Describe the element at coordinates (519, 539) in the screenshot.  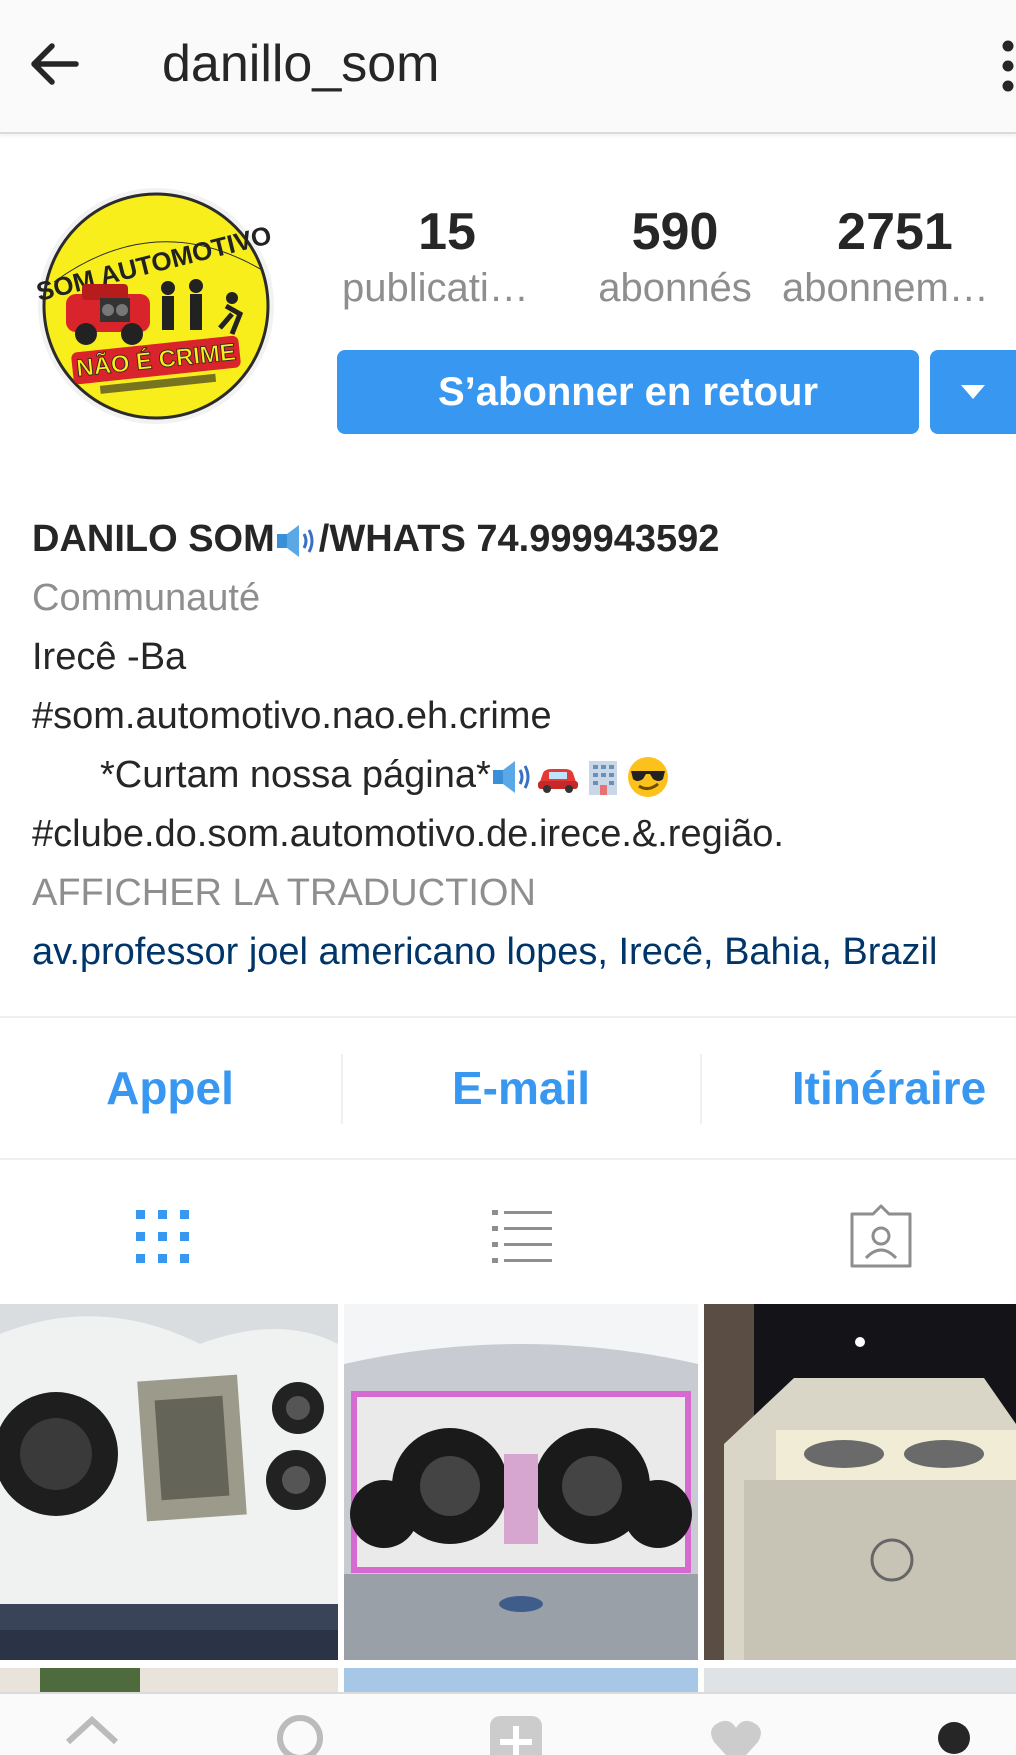
I see `profile-name-suffix: /WHATS 74.999943592` at that location.